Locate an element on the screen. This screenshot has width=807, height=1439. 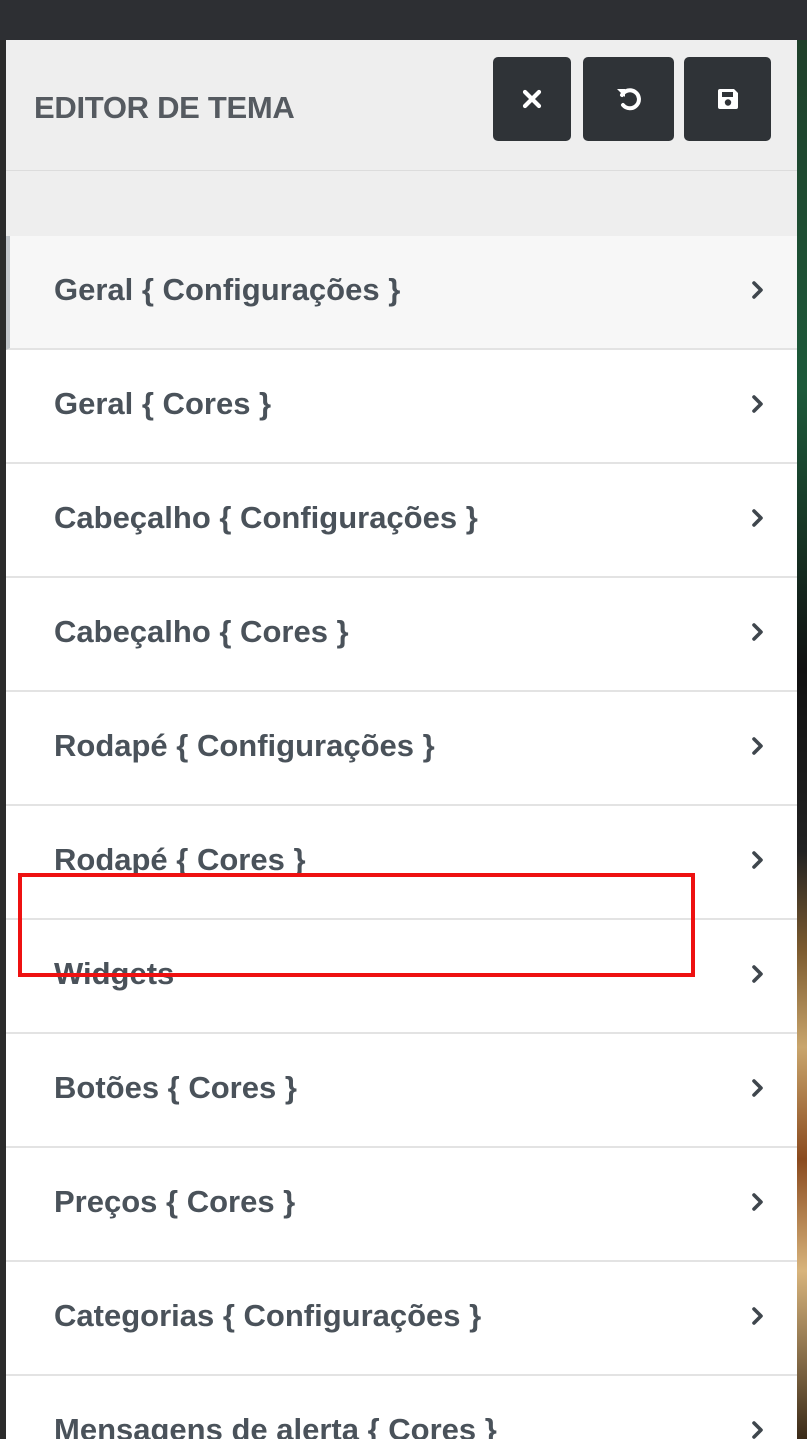
menu-item-2: Geral { Cores } is located at coordinates (401, 407).